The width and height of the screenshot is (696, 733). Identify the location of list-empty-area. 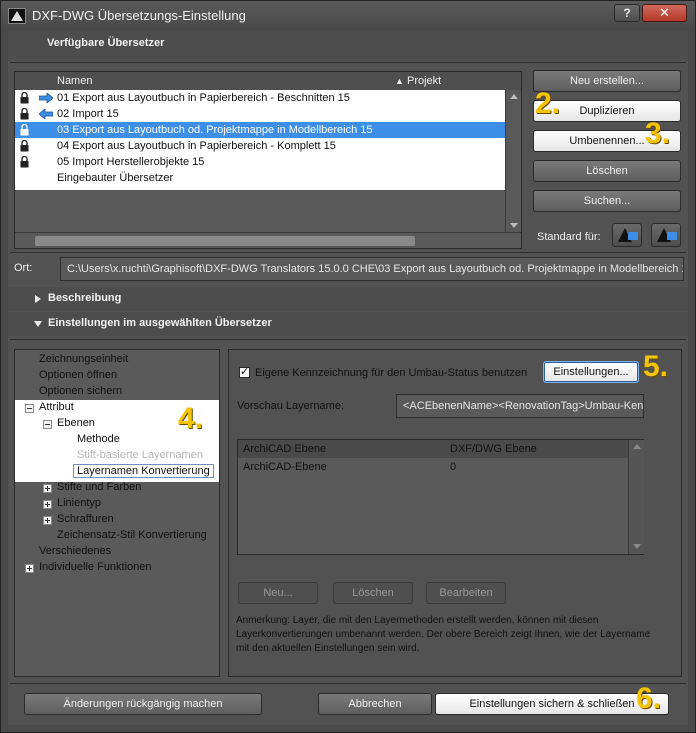
(260, 211).